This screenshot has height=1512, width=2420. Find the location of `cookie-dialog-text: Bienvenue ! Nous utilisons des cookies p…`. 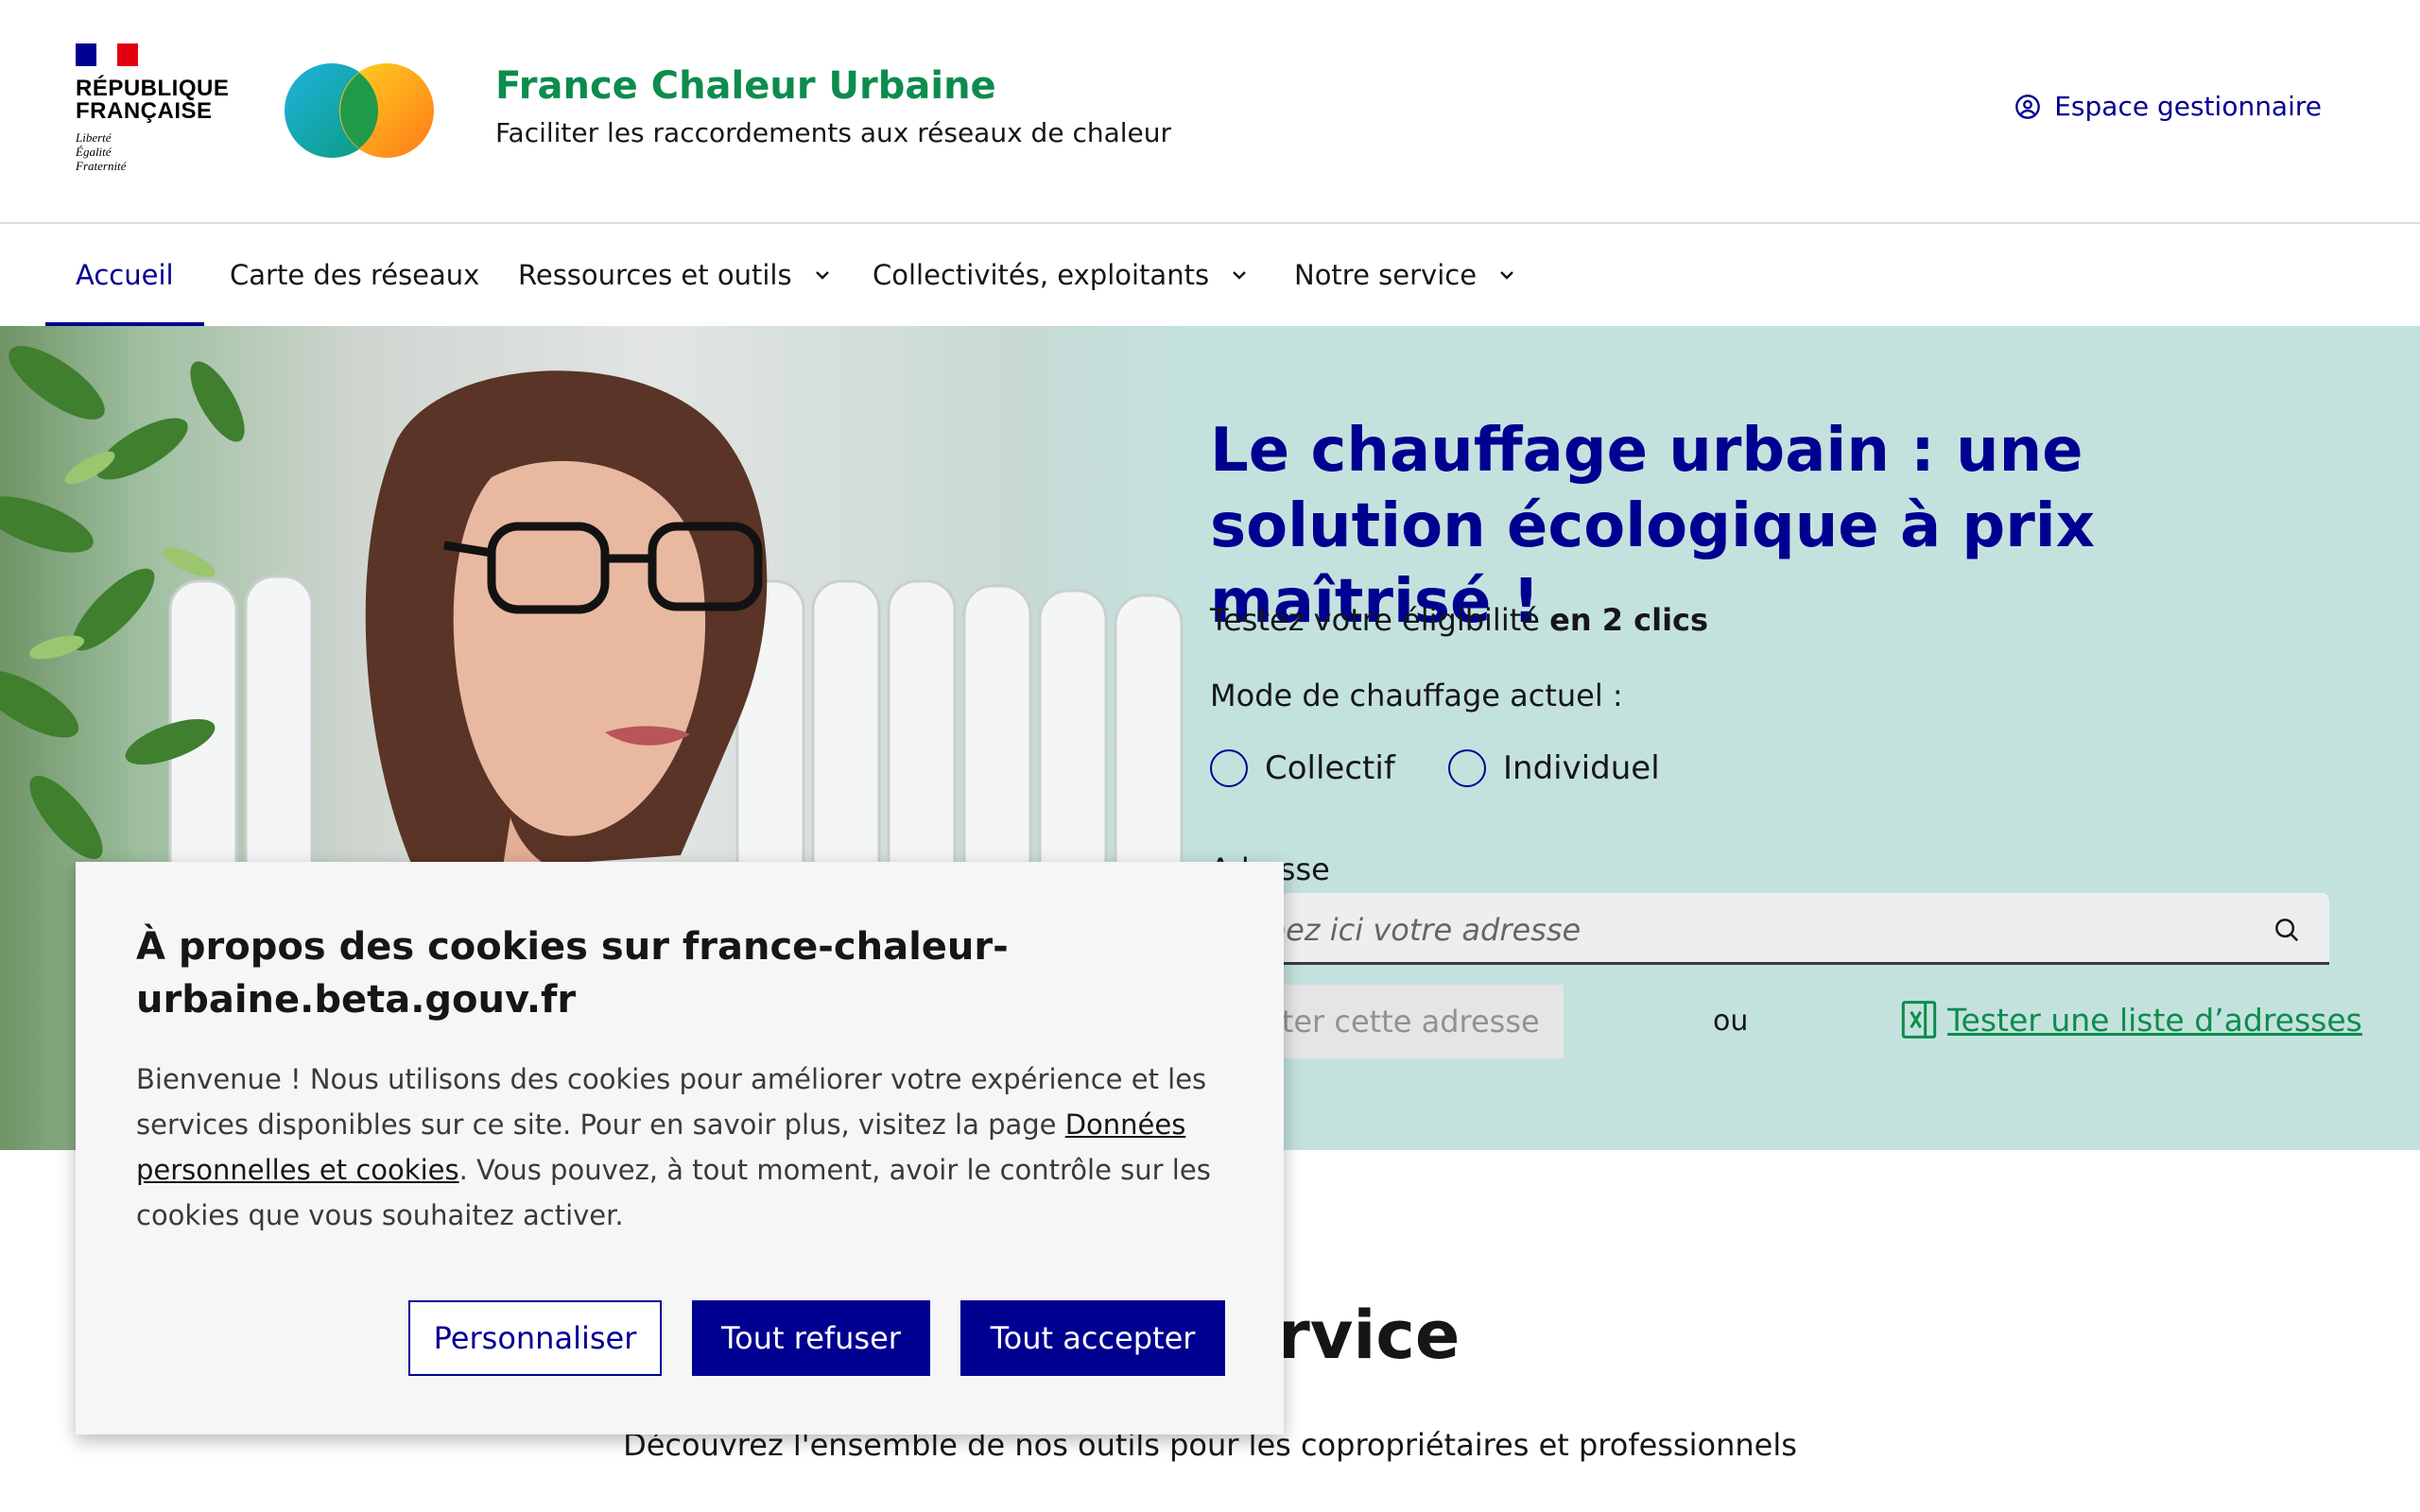

cookie-dialog-text: Bienvenue ! Nous utilisons des cookies p… is located at coordinates (679, 1147).